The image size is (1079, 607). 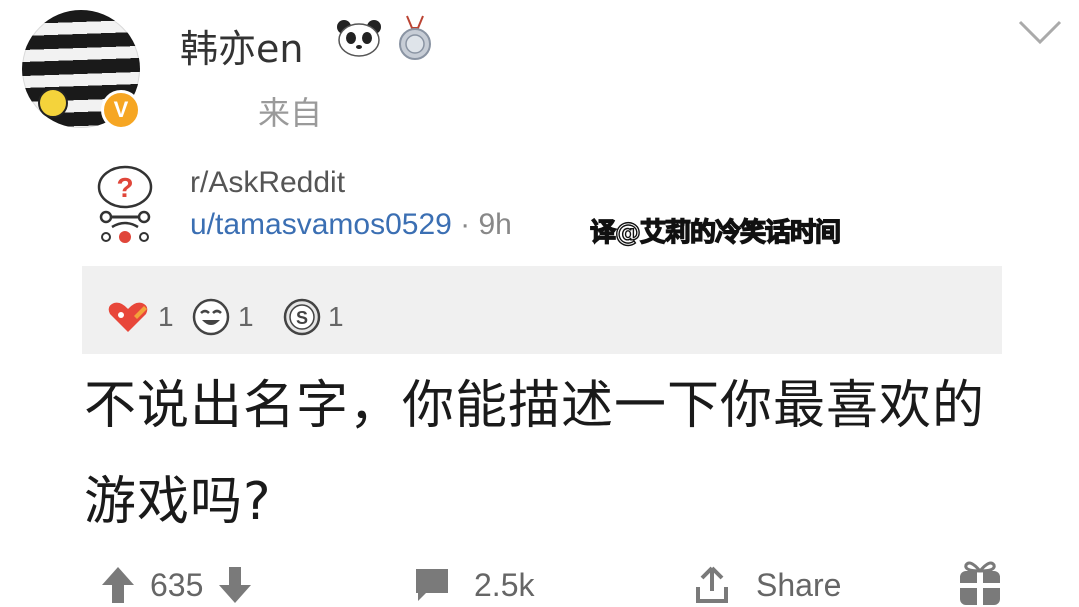 What do you see at coordinates (321, 224) in the screenshot?
I see `author-link: u/tamasvamos0529` at bounding box center [321, 224].